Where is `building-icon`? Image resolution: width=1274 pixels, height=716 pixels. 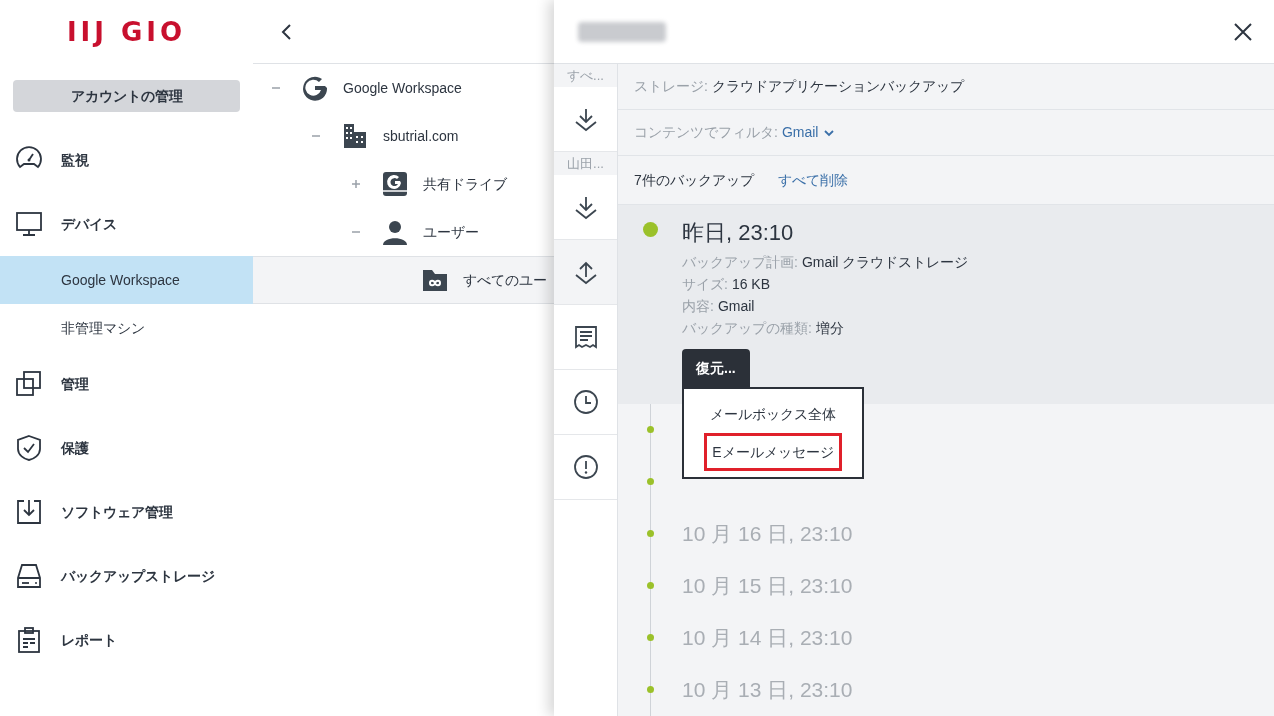 building-icon is located at coordinates (355, 136).